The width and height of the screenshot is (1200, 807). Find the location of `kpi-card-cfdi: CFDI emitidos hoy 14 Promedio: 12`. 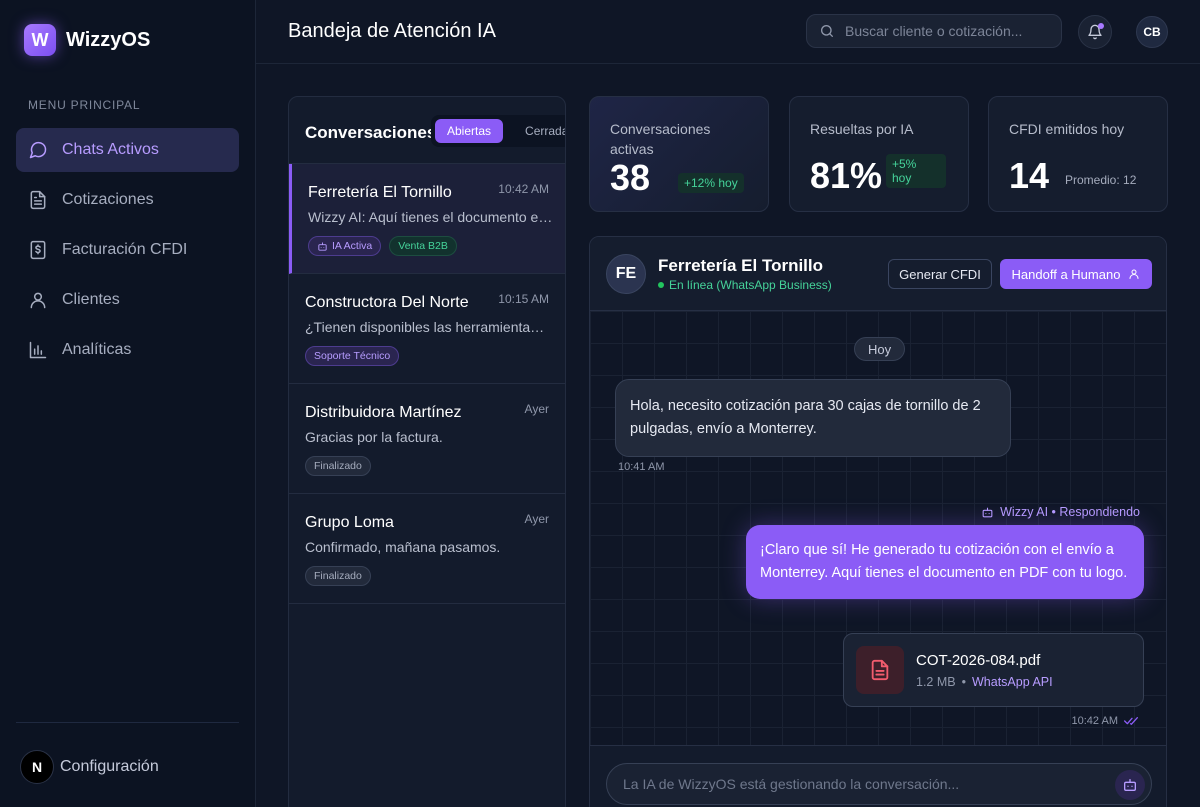

kpi-card-cfdi: CFDI emitidos hoy 14 Promedio: 12 is located at coordinates (1078, 154).